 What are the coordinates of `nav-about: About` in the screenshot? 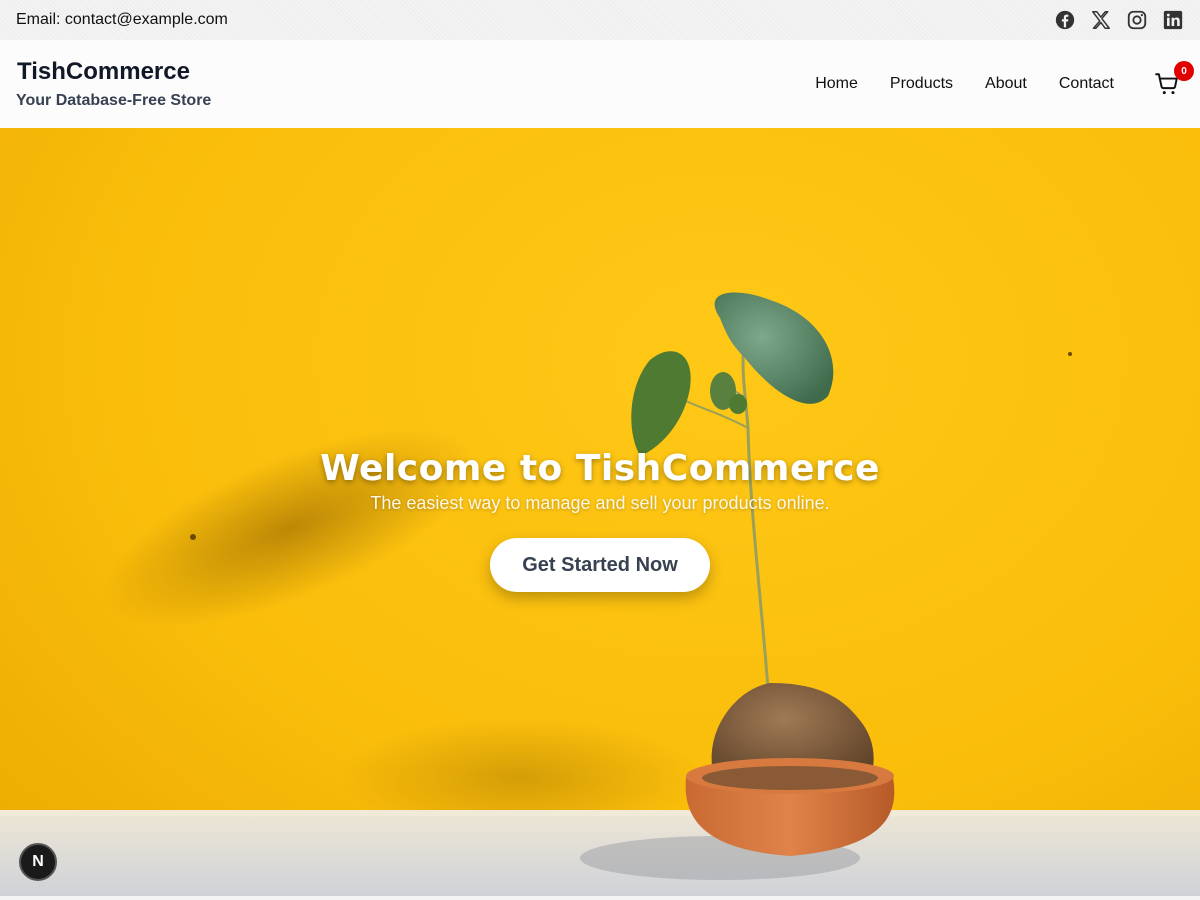 It's located at (1006, 84).